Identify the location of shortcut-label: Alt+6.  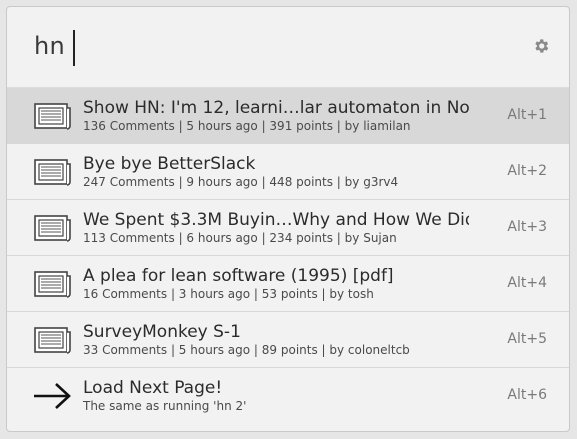
(527, 395).